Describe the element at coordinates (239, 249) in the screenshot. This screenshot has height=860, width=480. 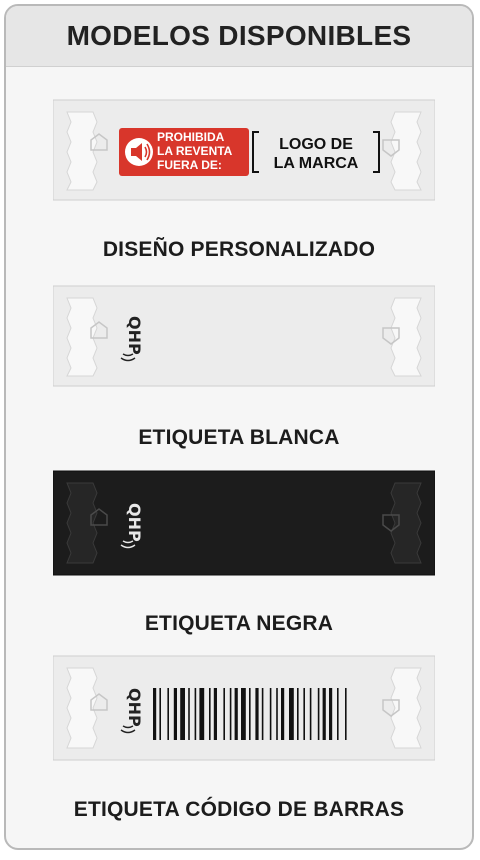
I see `caption-custom-design: DISEÑO PERSONALIZADO` at that location.